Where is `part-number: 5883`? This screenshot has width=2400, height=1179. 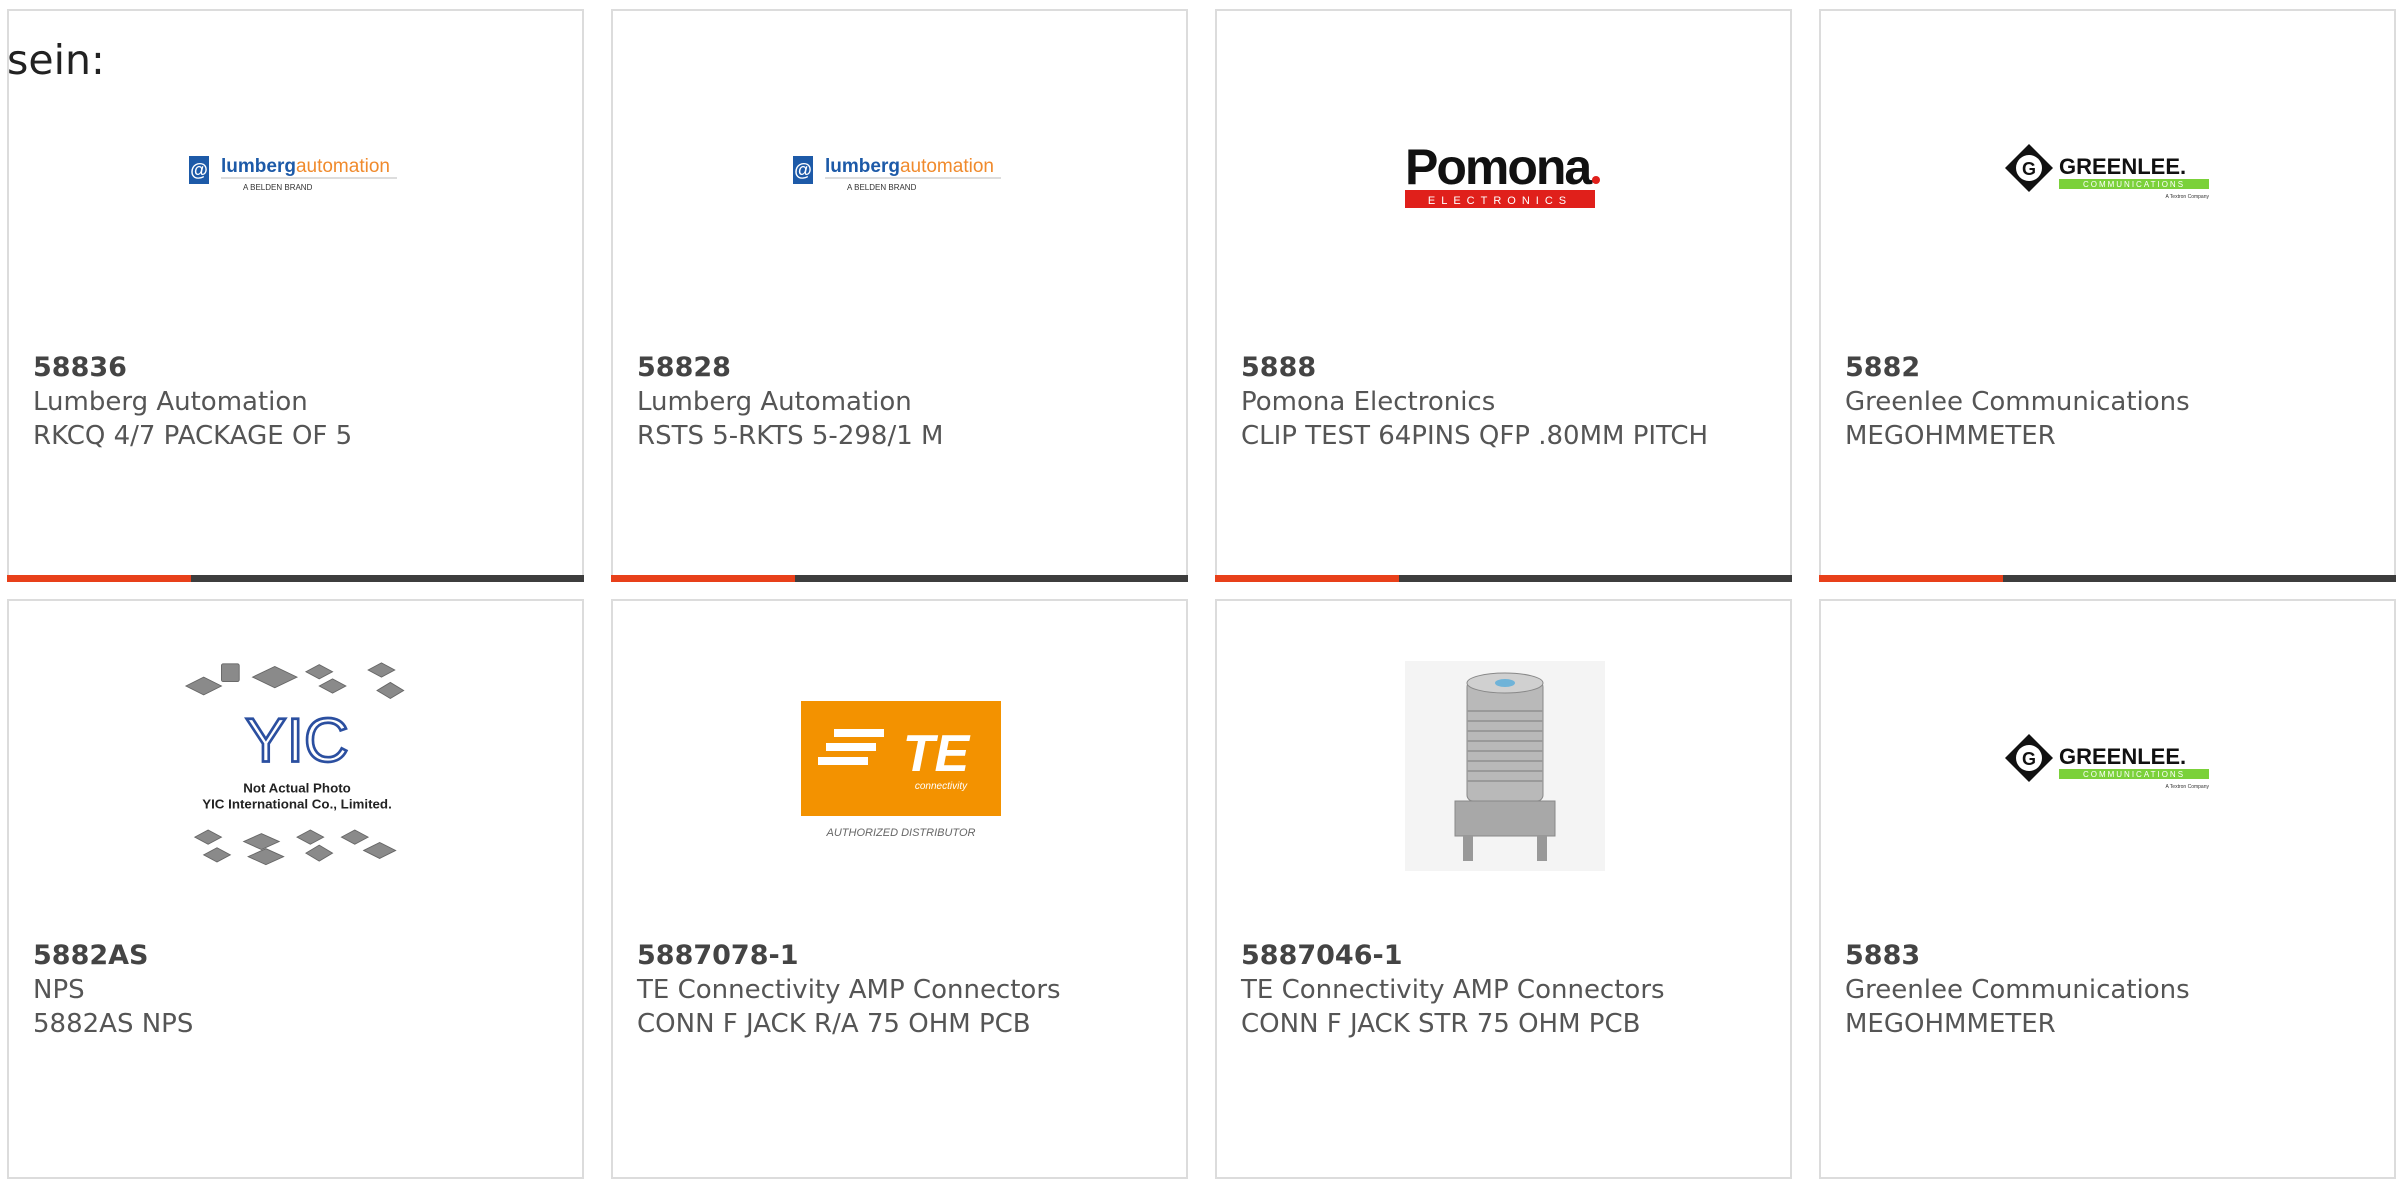 part-number: 5883 is located at coordinates (2095, 956).